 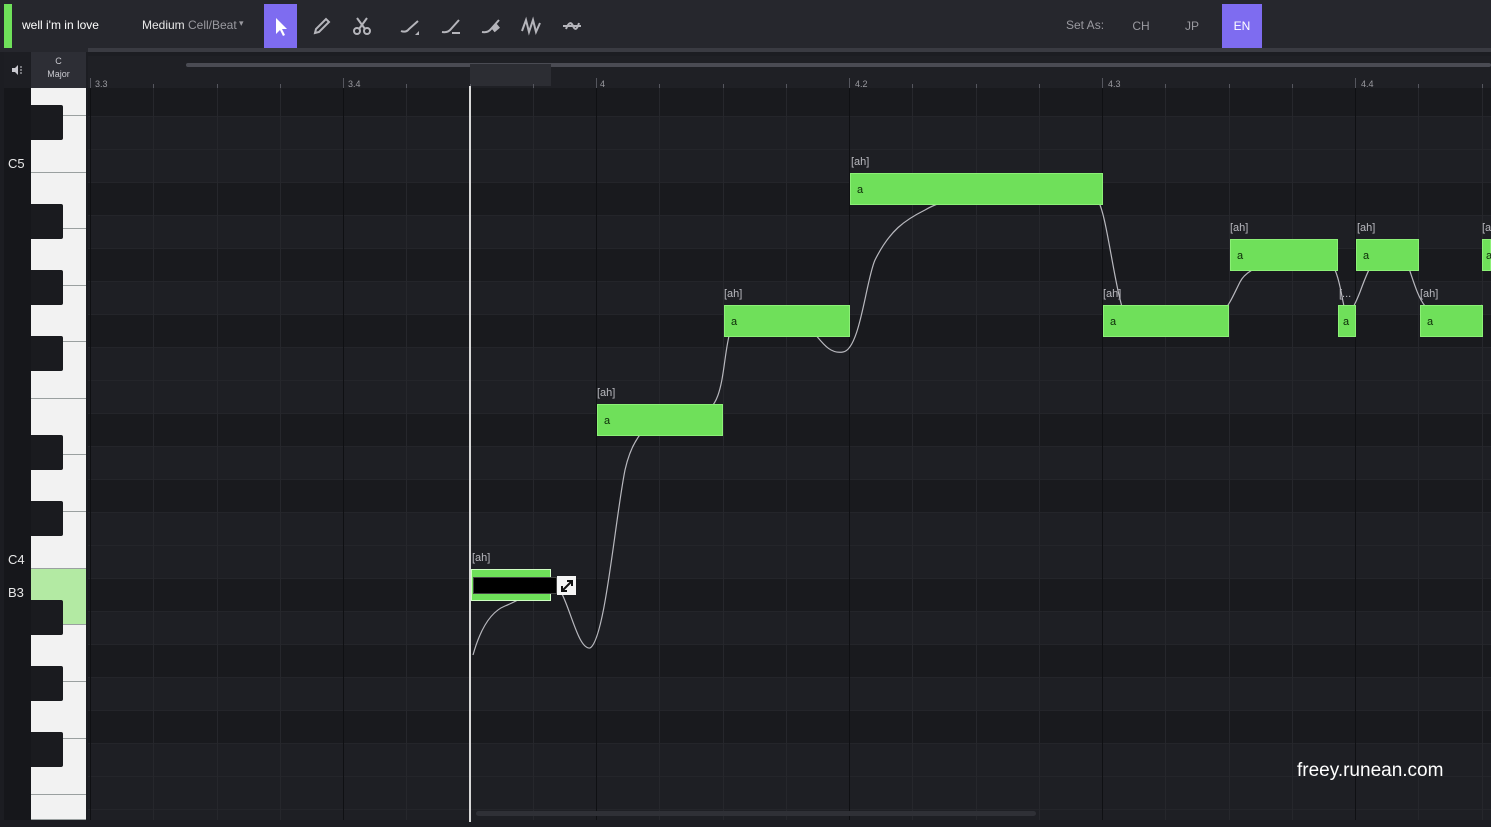 I want to click on expand-icon, so click(x=566, y=585).